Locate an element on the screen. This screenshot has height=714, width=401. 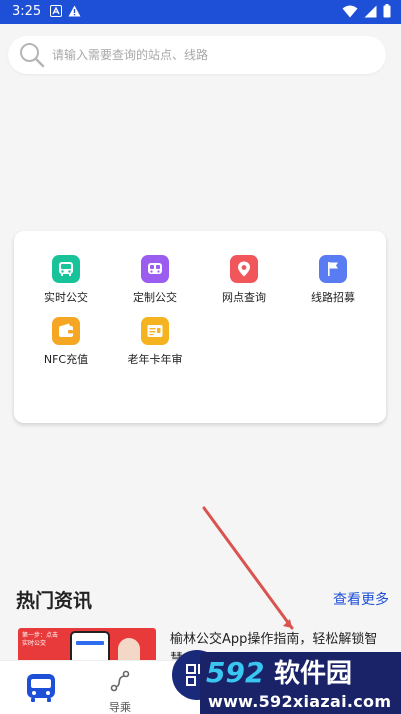
status-right-icons is located at coordinates (366, 11).